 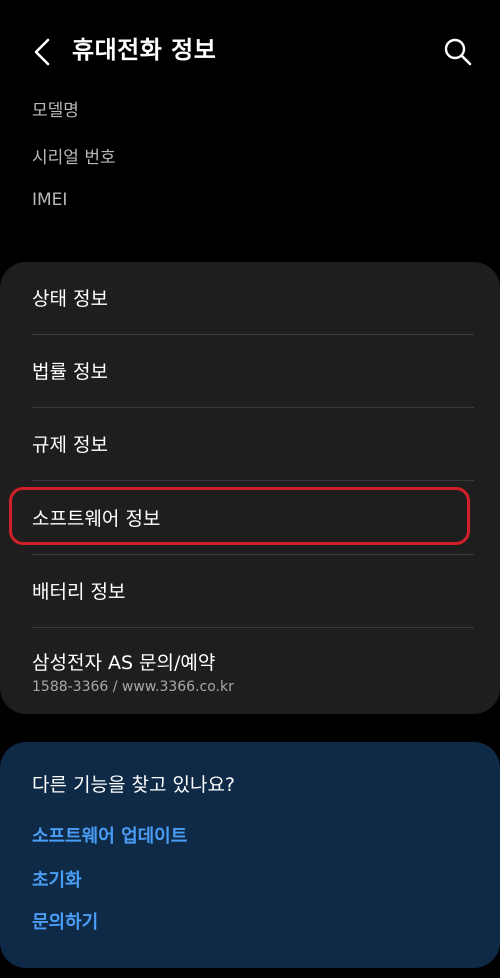 What do you see at coordinates (144, 50) in the screenshot?
I see `page-title: 휴대전화 정보` at bounding box center [144, 50].